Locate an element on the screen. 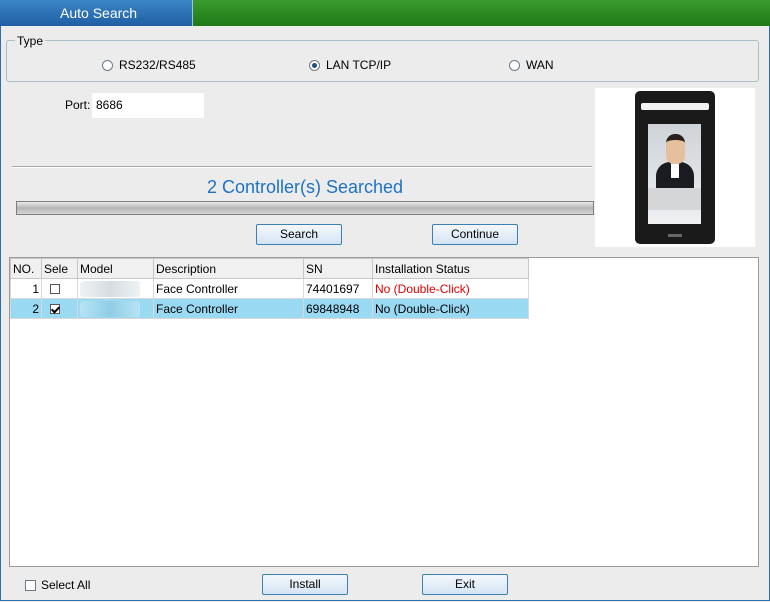  separator is located at coordinates (302, 167).